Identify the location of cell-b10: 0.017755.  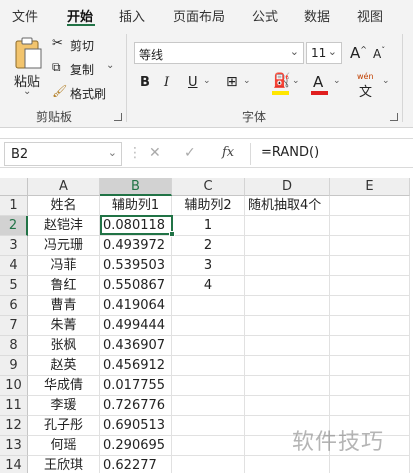
(136, 386).